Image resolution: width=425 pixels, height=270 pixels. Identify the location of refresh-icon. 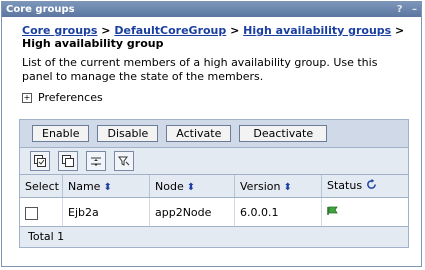
(371, 186).